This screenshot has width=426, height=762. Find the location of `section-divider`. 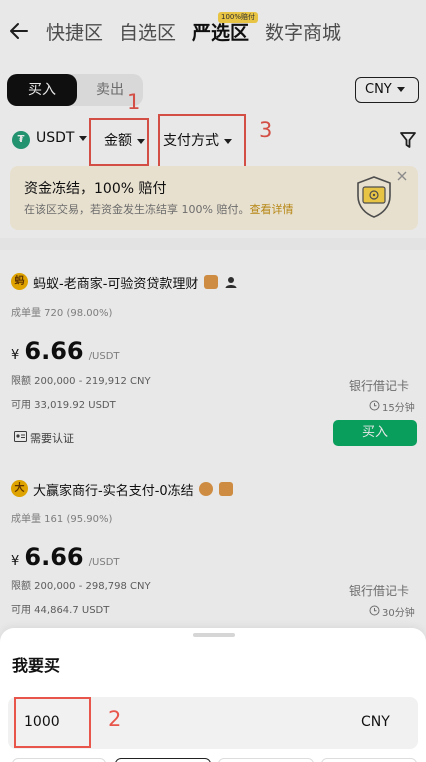

section-divider is located at coordinates (213, 244).